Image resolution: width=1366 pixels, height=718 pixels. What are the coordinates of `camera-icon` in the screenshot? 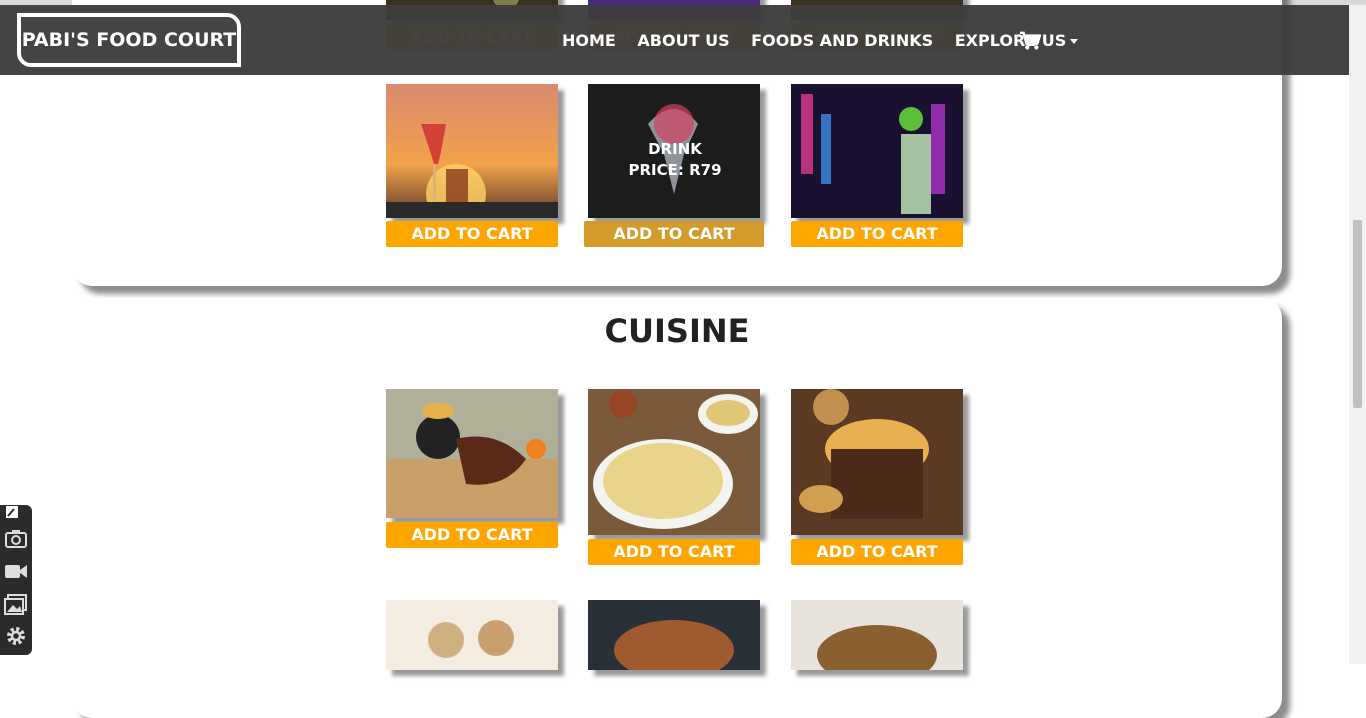 It's located at (16, 538).